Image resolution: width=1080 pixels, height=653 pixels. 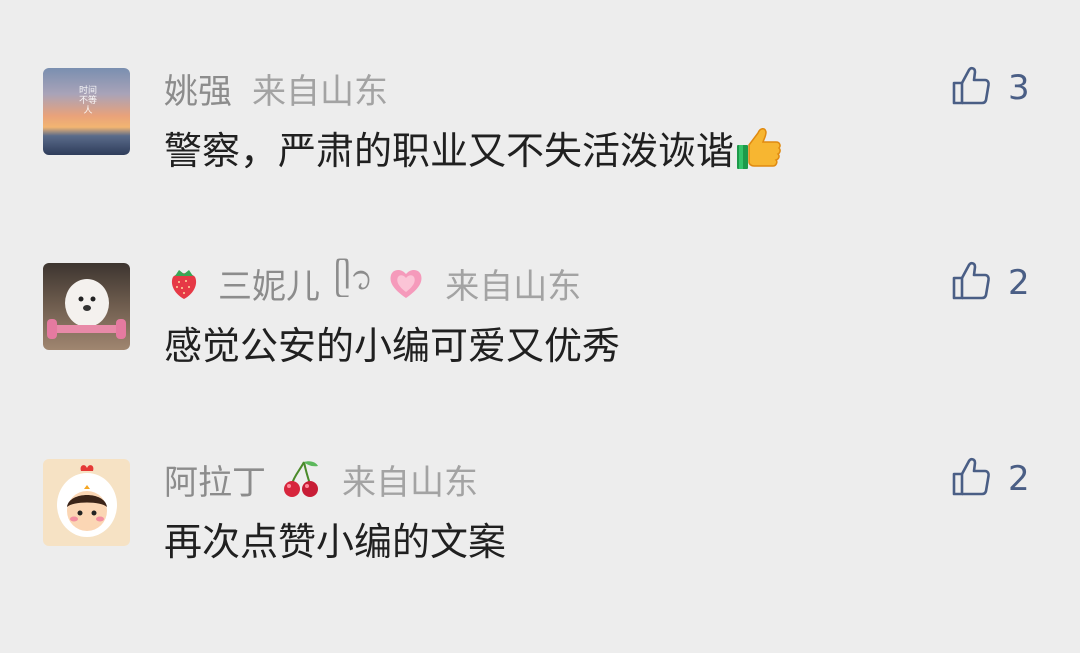 I want to click on user-line: 姚强 来自山东, so click(x=276, y=90).